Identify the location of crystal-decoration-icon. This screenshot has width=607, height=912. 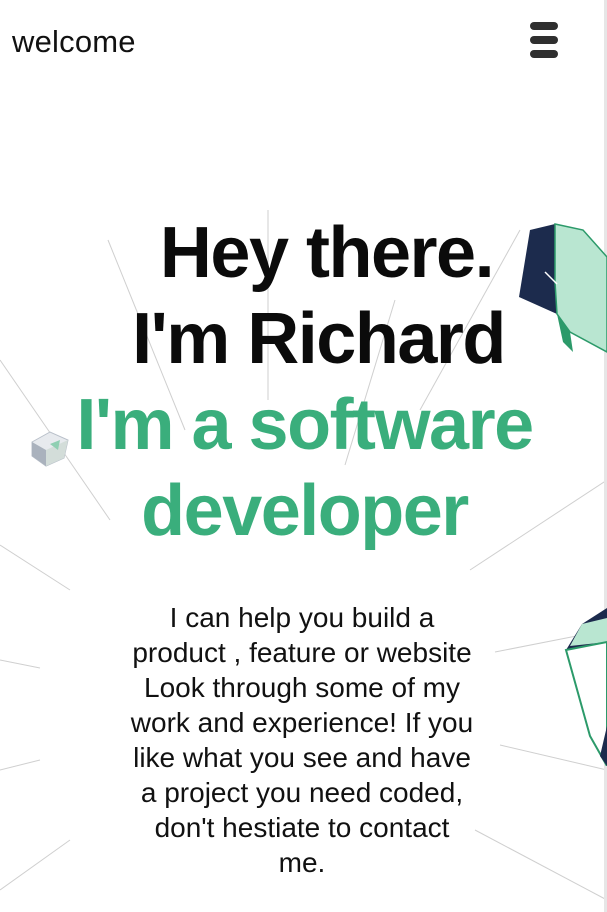
(585, 687).